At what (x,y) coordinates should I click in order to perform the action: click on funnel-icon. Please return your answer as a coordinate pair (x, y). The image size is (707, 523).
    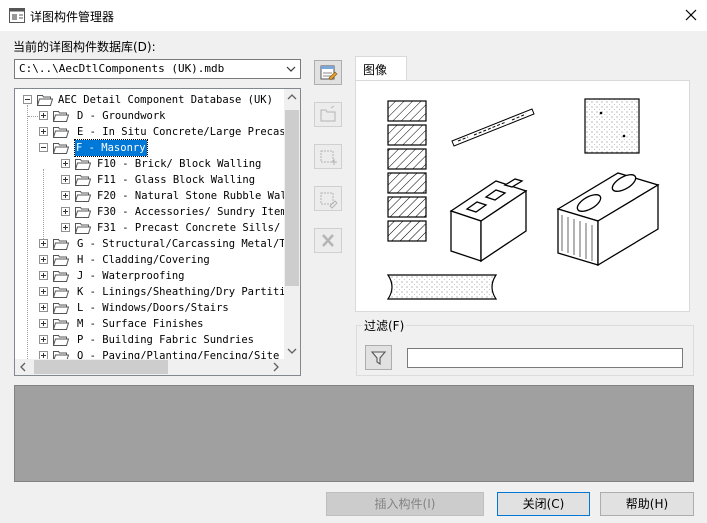
    Looking at the image, I should click on (378, 358).